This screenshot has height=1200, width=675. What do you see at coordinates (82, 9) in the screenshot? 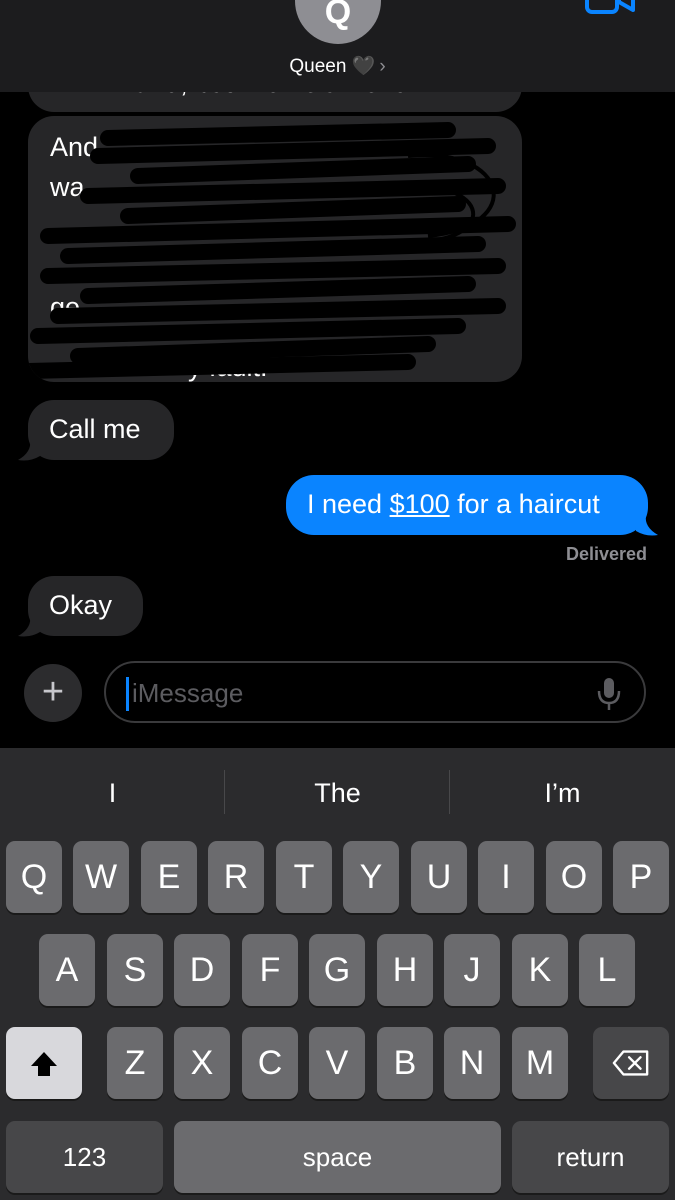
I see `back-button: 226` at bounding box center [82, 9].